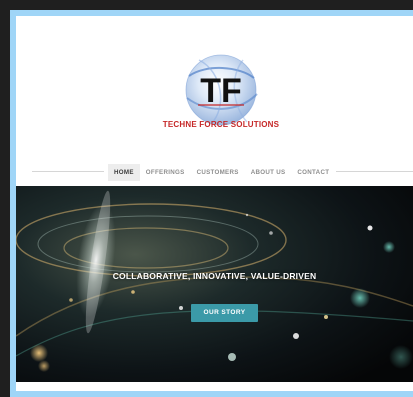 The width and height of the screenshot is (413, 397). I want to click on nav-item-home: HOME, so click(124, 172).